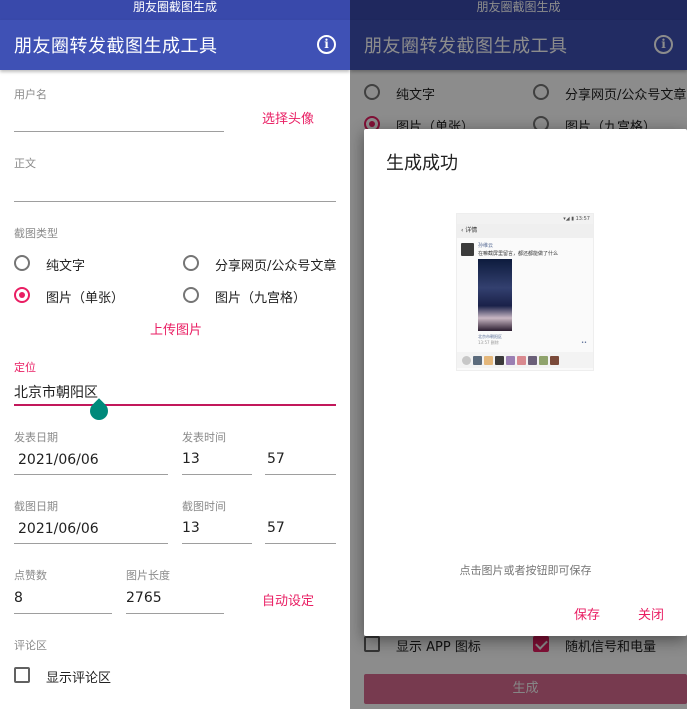 The image size is (687, 709). What do you see at coordinates (119, 131) in the screenshot?
I see `username-input` at bounding box center [119, 131].